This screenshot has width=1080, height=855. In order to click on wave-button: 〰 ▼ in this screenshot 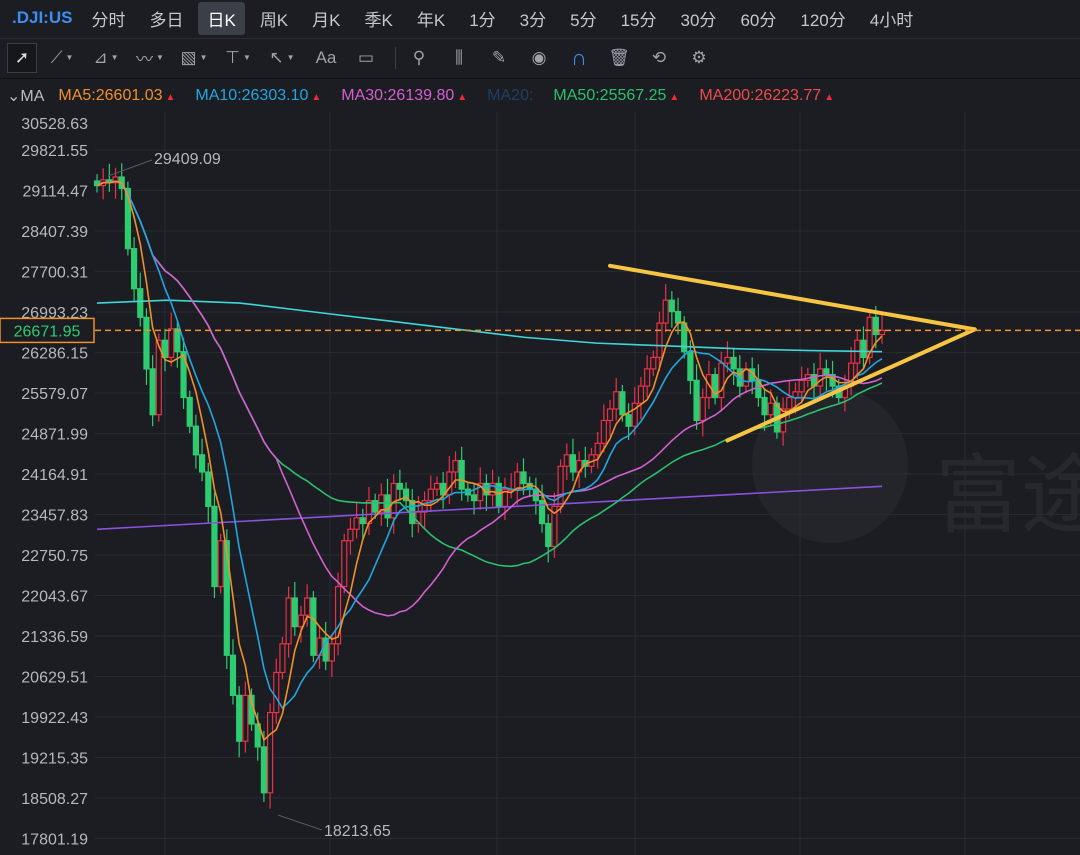, I will do `click(150, 58)`.